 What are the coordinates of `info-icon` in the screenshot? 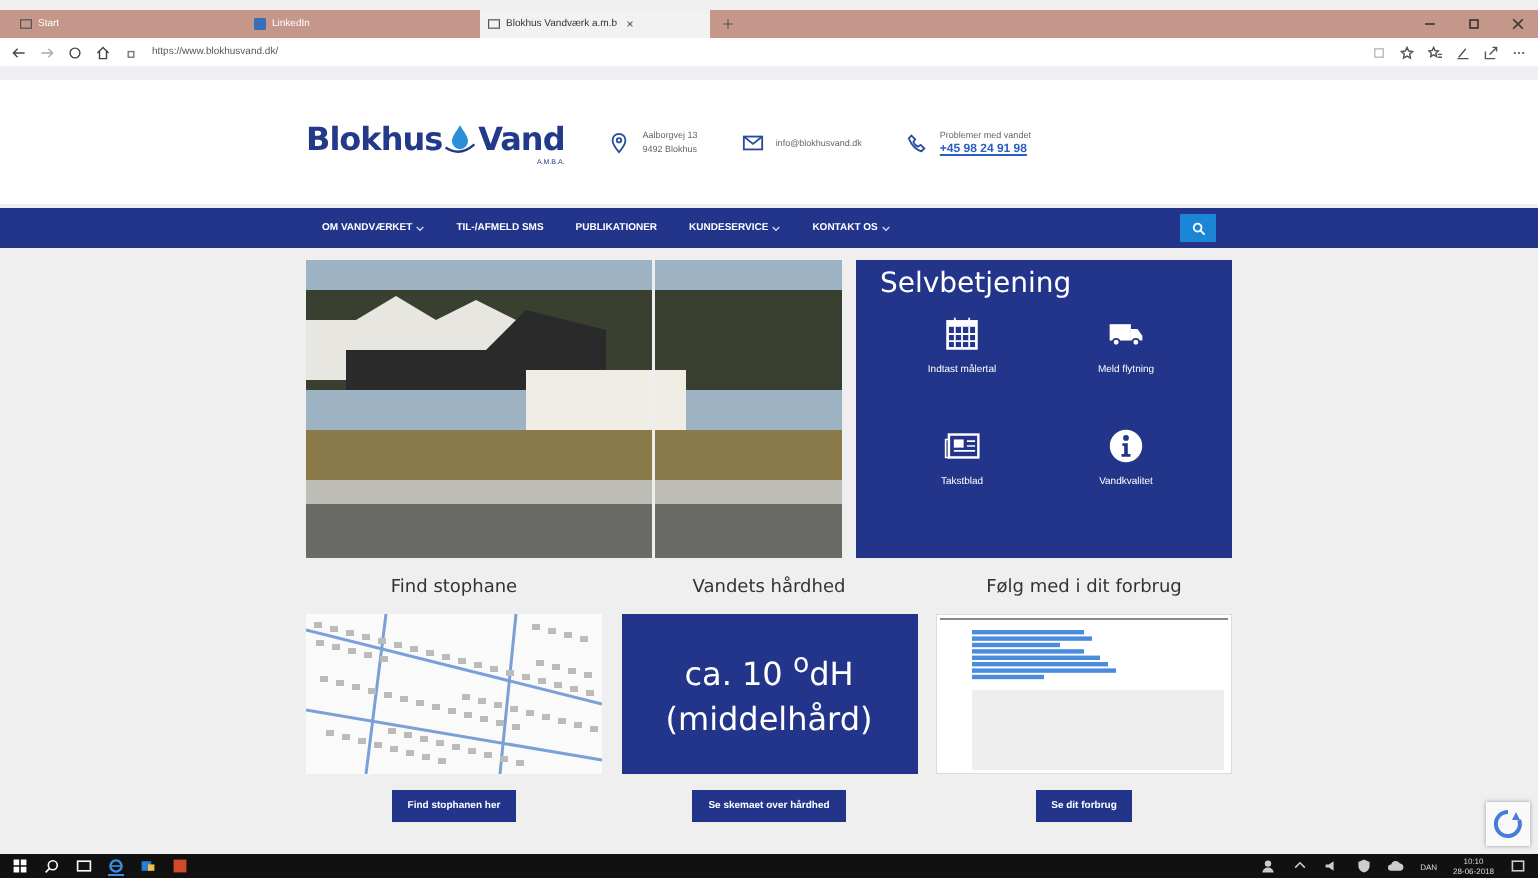 It's located at (1126, 446).